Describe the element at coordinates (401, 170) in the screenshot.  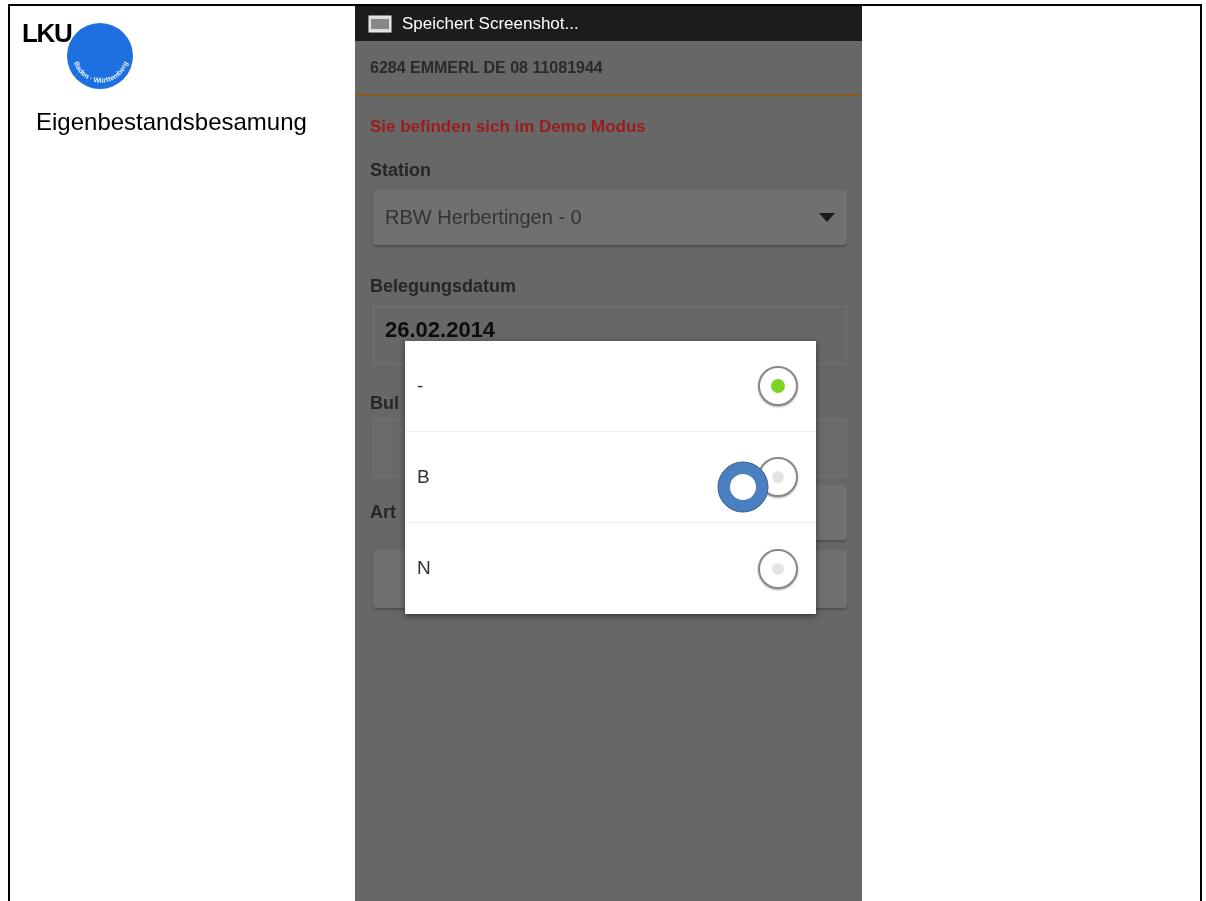
I see `field-label: Station` at that location.